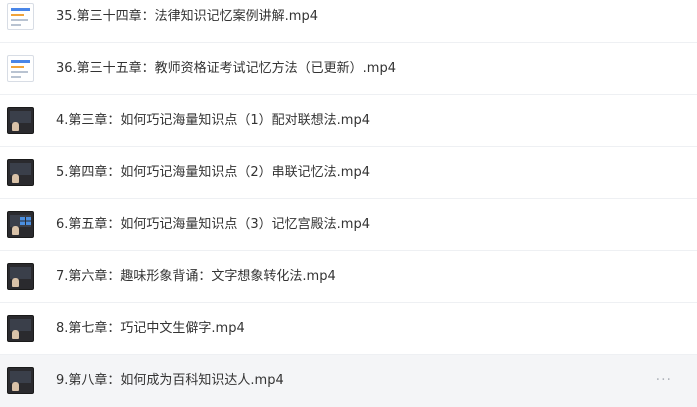 The width and height of the screenshot is (697, 407). What do you see at coordinates (348, 21) in the screenshot?
I see `file-row: 35.第三十四章：法律知识记忆案例讲解.mp4` at bounding box center [348, 21].